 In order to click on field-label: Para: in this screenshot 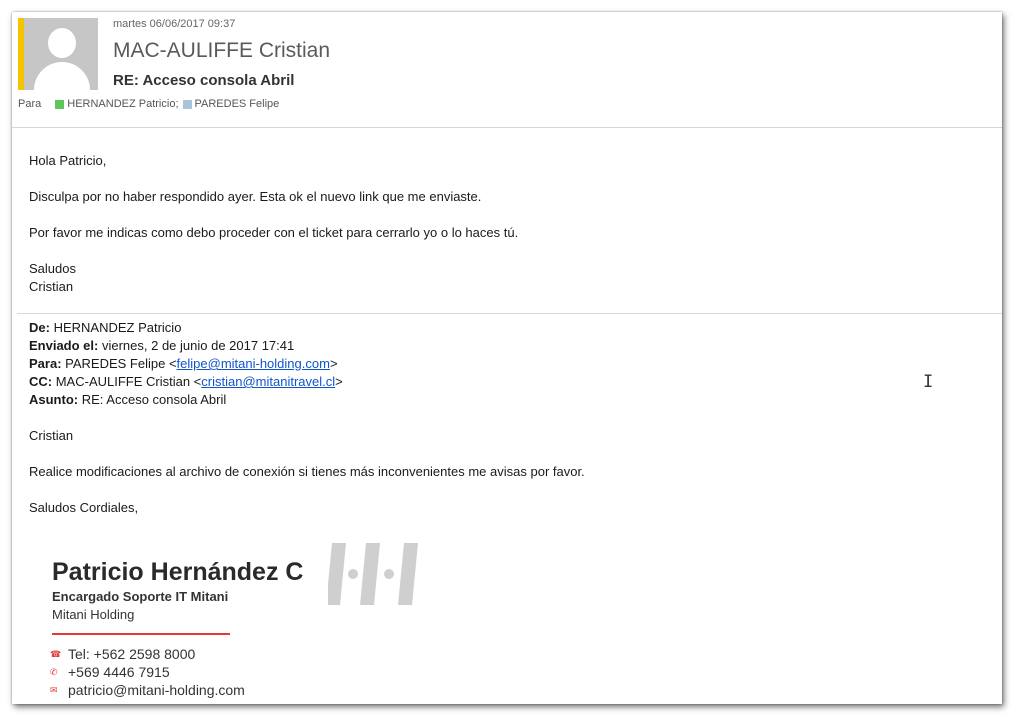, I will do `click(45, 363)`.